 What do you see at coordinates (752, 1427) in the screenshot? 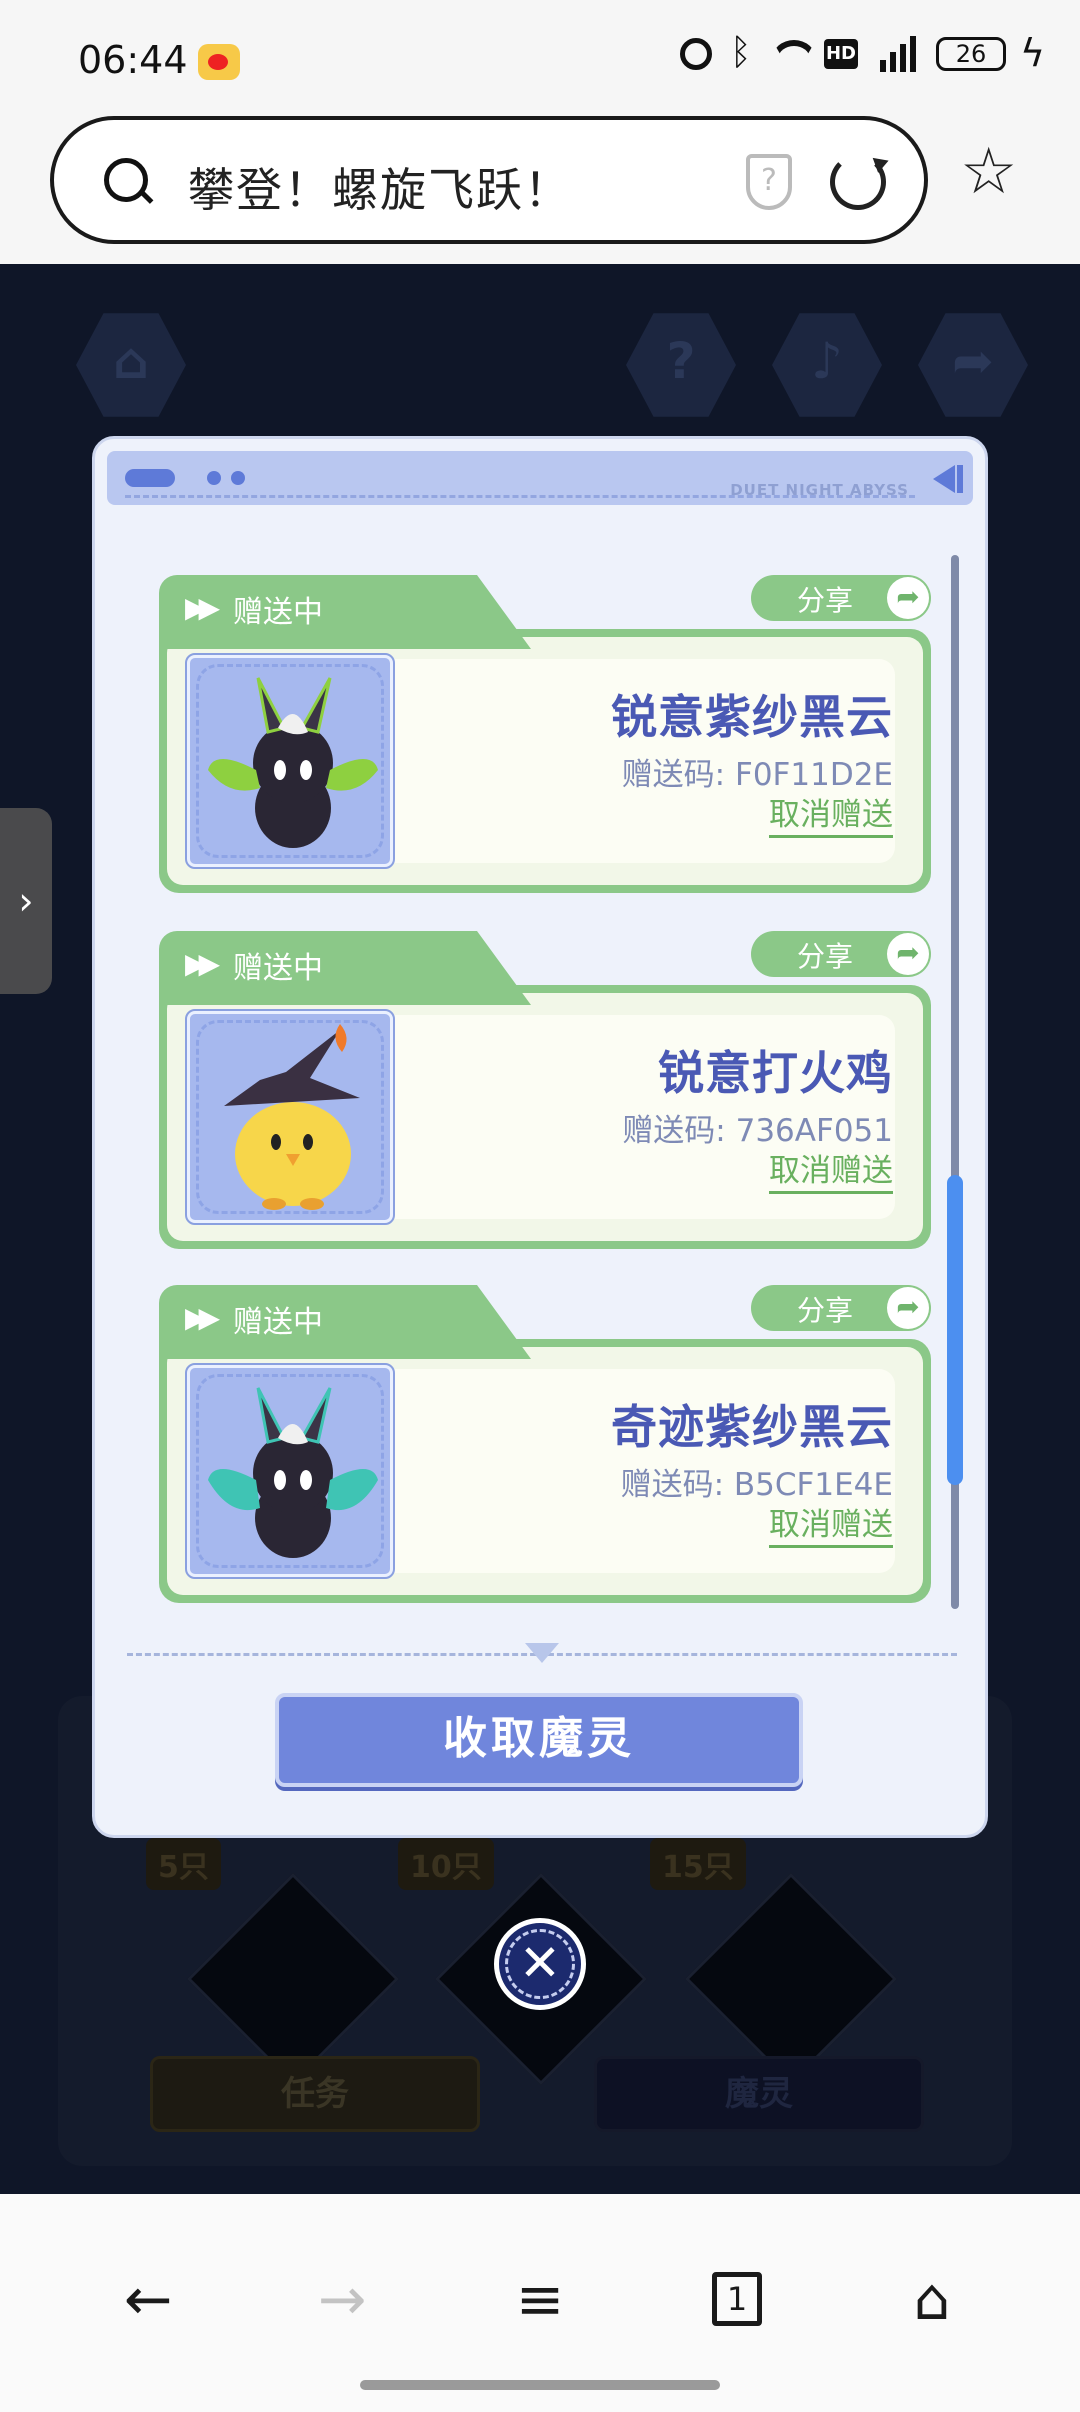
I see `spirit-name: 奇迹紫纱黑云` at bounding box center [752, 1427].